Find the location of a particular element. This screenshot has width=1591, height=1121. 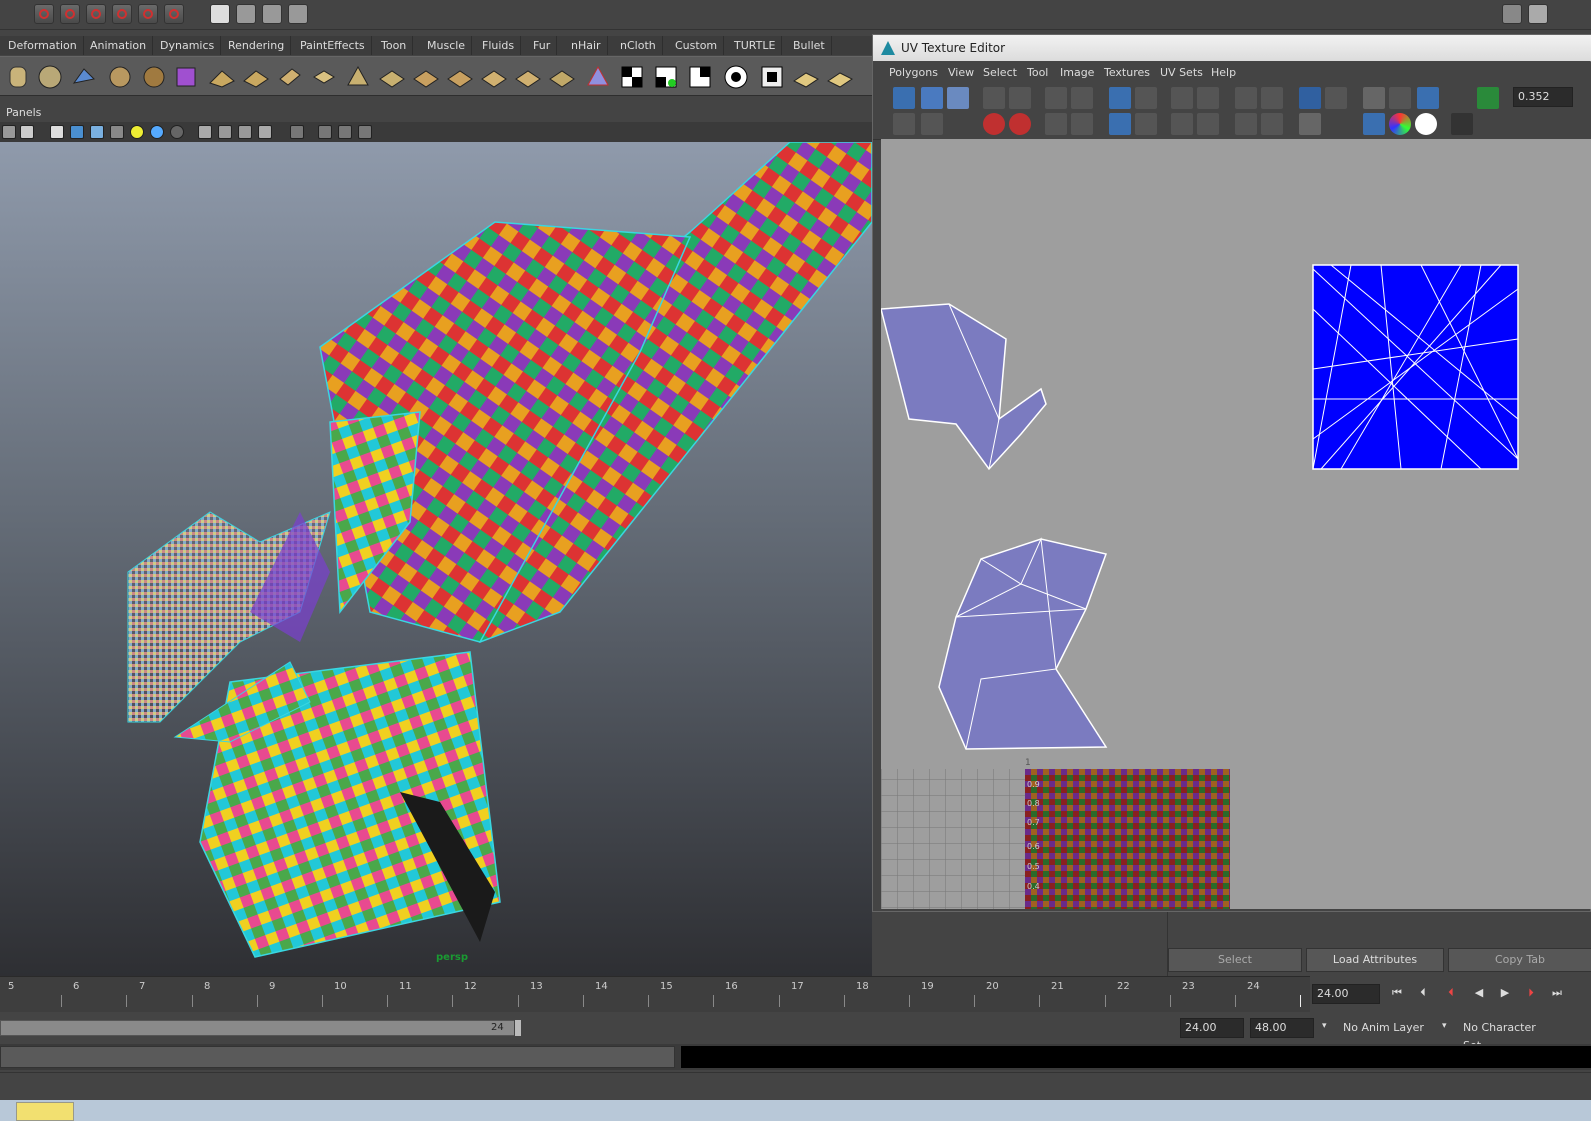

menu-image: Image is located at coordinates (1077, 72).